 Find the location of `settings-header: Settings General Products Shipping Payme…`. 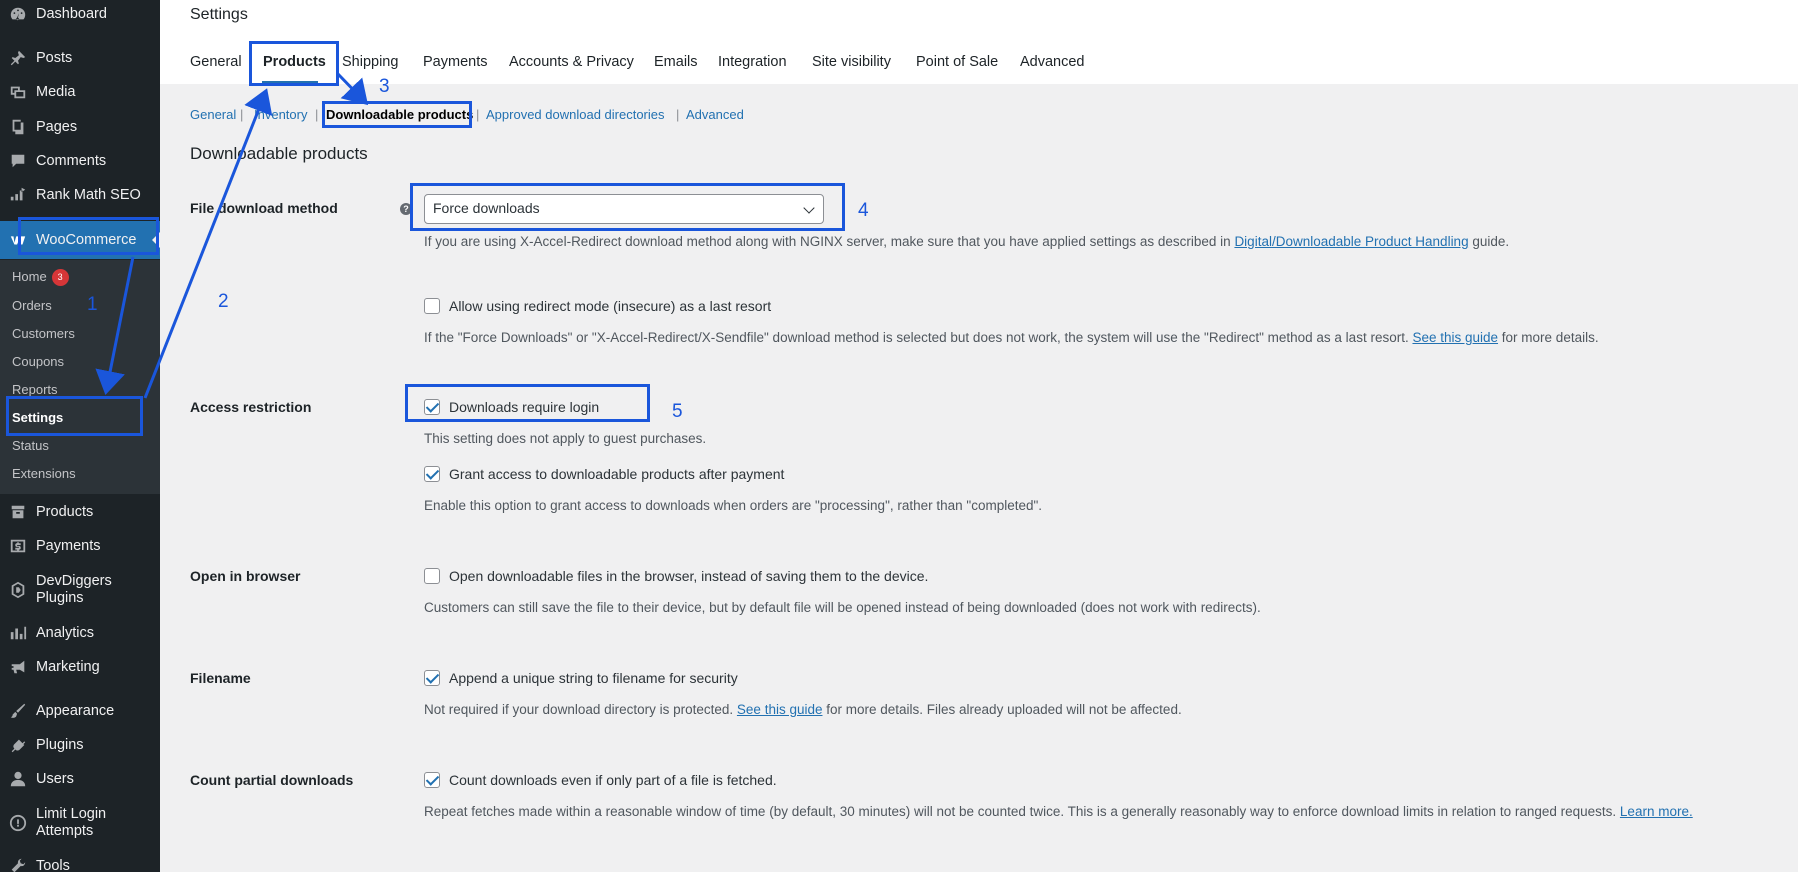

settings-header: Settings General Products Shipping Payme… is located at coordinates (979, 42).